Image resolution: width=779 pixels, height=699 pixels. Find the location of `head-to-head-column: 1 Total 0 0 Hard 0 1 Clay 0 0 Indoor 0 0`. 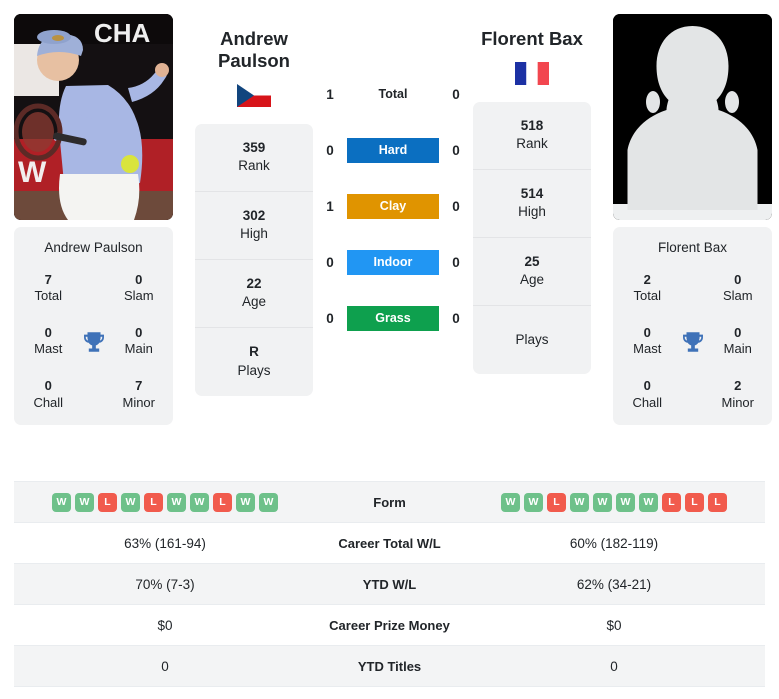

head-to-head-column: 1 Total 0 0 Hard 0 1 Clay 0 0 Indoor 0 0 is located at coordinates (393, 180).